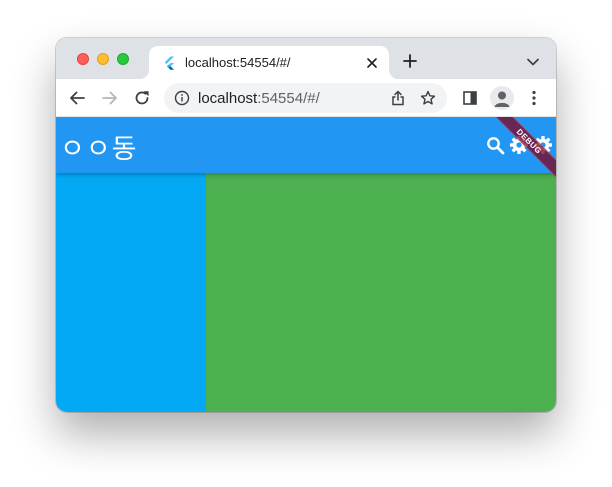 This screenshot has width=612, height=487. What do you see at coordinates (83, 59) in the screenshot?
I see `close-window-button` at bounding box center [83, 59].